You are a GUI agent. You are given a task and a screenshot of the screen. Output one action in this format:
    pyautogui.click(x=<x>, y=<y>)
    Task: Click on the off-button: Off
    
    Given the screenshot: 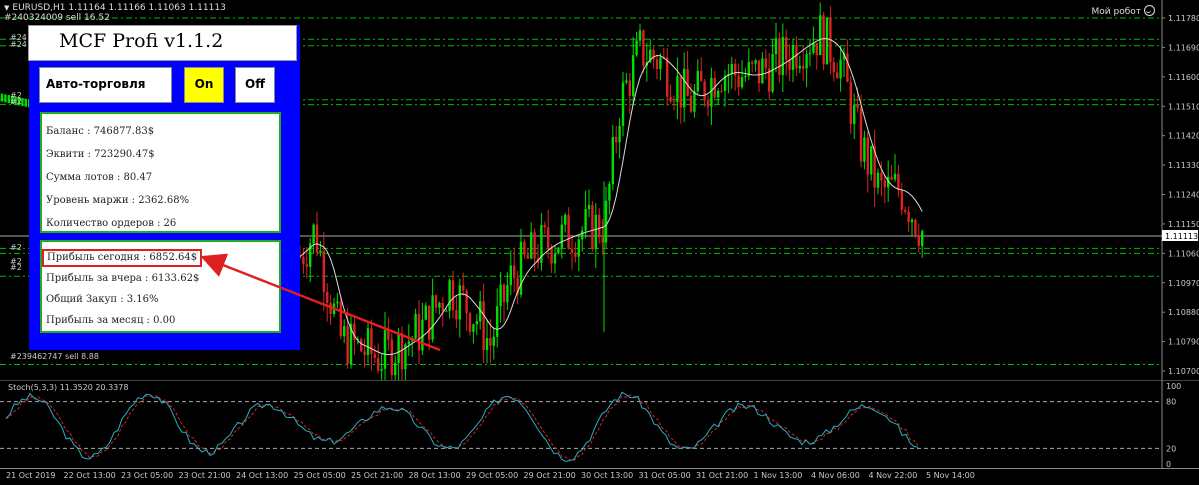 What is the action you would take?
    pyautogui.click(x=255, y=85)
    